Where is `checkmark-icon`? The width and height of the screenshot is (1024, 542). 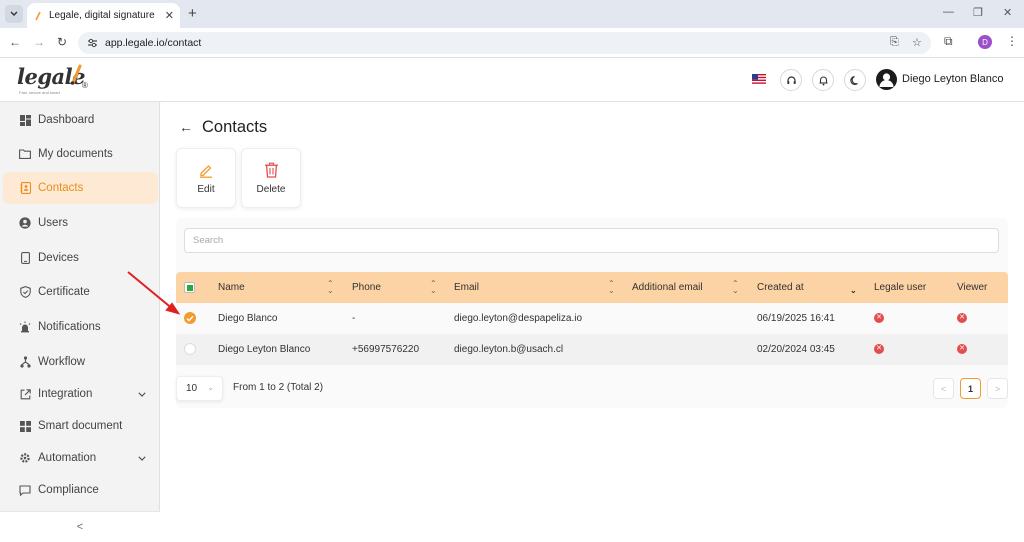
checkmark-icon is located at coordinates (190, 318).